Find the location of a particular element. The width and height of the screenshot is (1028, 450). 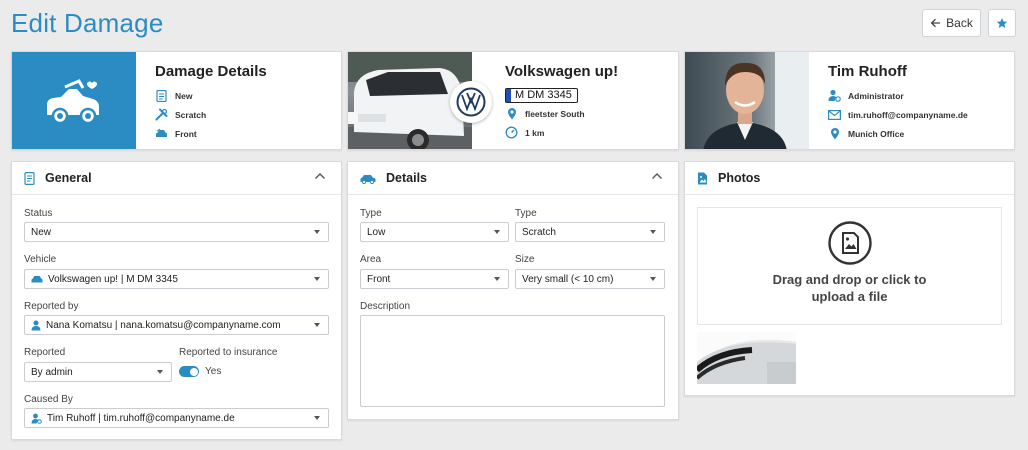

back-button: Back is located at coordinates (951, 23).